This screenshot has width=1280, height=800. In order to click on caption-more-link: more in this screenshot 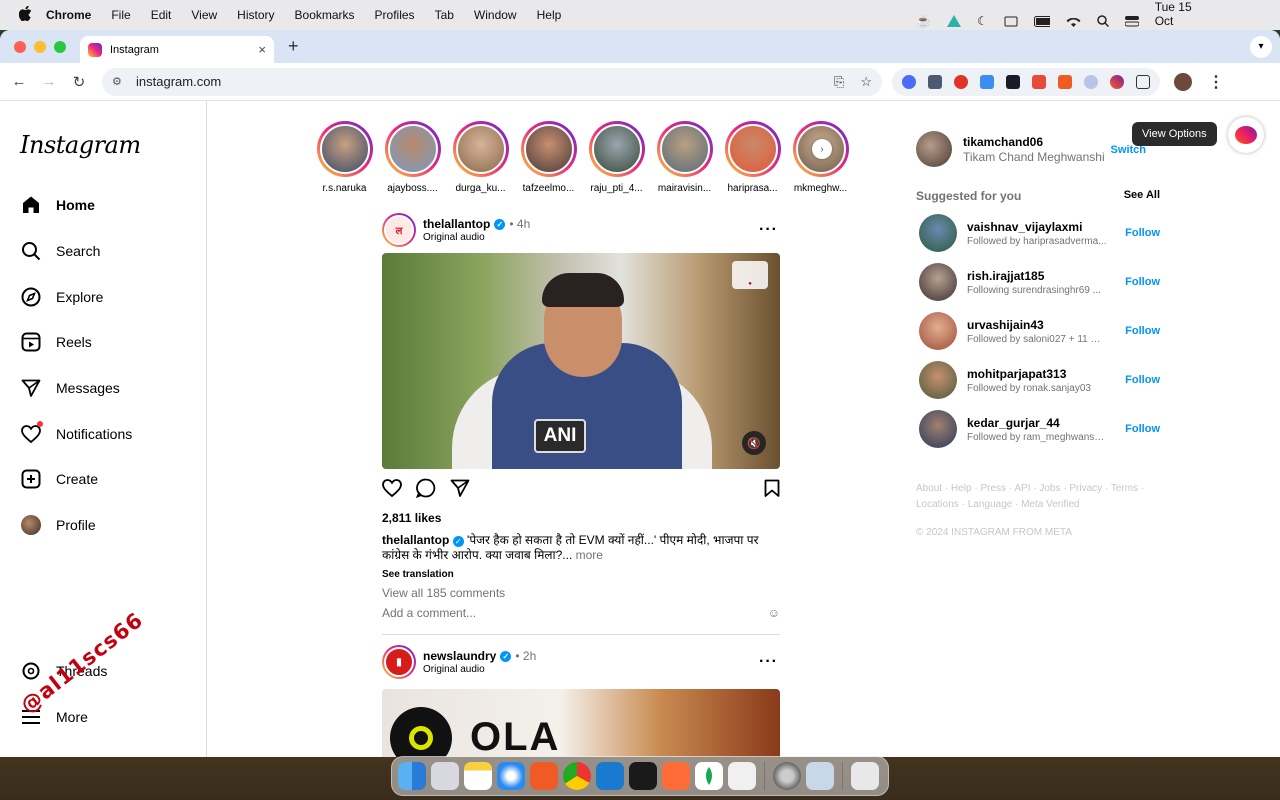, I will do `click(589, 555)`.